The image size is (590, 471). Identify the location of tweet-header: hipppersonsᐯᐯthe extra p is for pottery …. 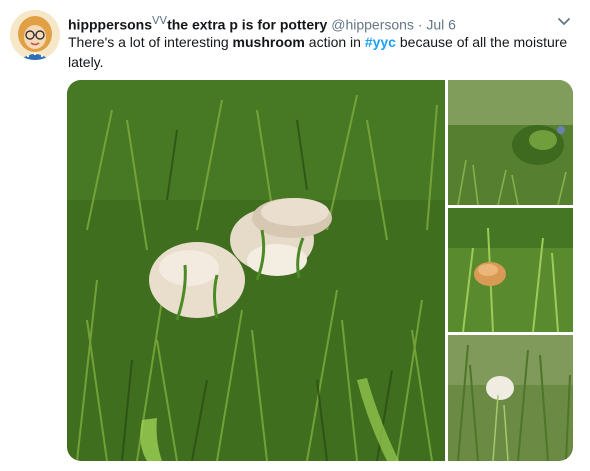
(318, 23).